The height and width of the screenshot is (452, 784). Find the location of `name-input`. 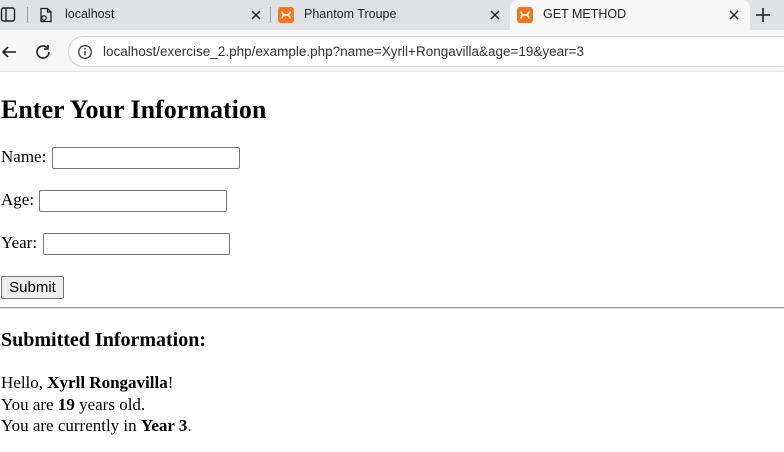

name-input is located at coordinates (146, 158).